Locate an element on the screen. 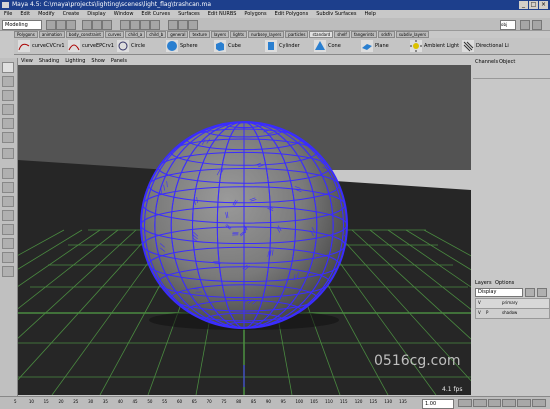 The width and height of the screenshot is (550, 409). menu-help: Help is located at coordinates (369, 14).